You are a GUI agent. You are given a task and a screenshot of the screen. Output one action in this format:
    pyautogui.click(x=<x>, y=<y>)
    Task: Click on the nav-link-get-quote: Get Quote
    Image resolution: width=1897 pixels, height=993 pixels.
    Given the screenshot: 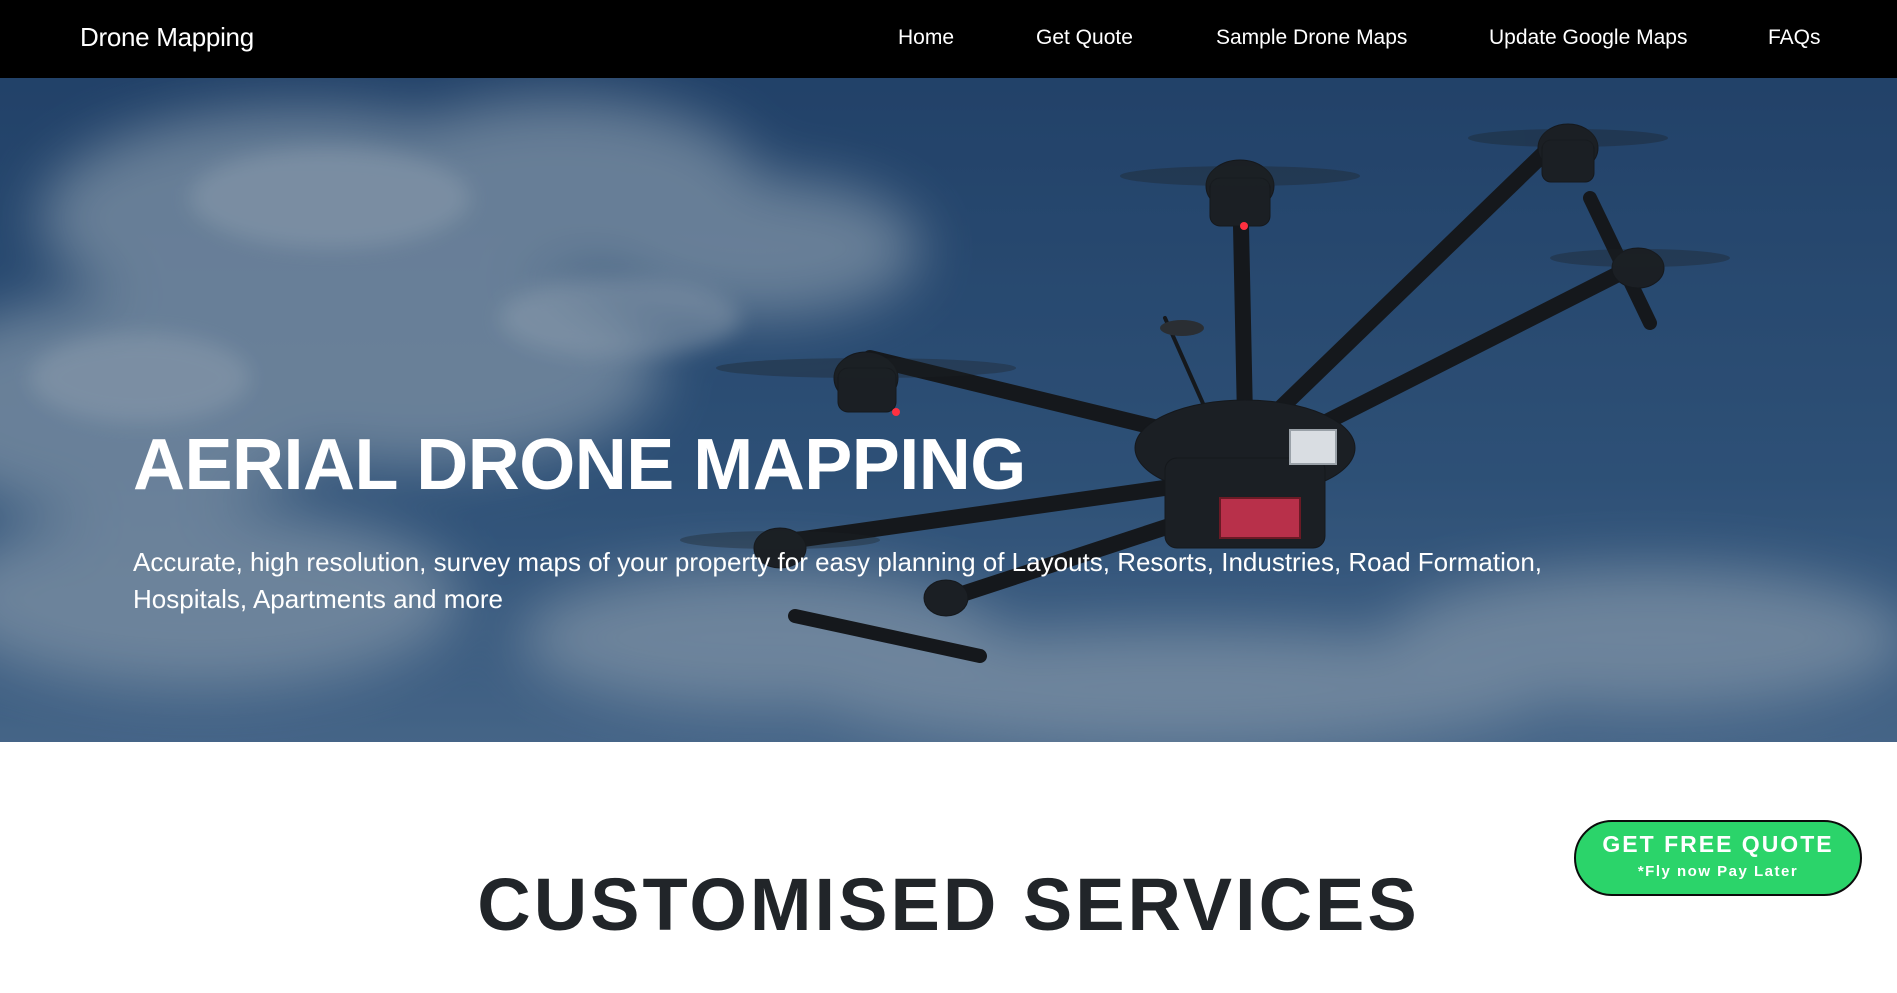 What is the action you would take?
    pyautogui.click(x=1084, y=38)
    